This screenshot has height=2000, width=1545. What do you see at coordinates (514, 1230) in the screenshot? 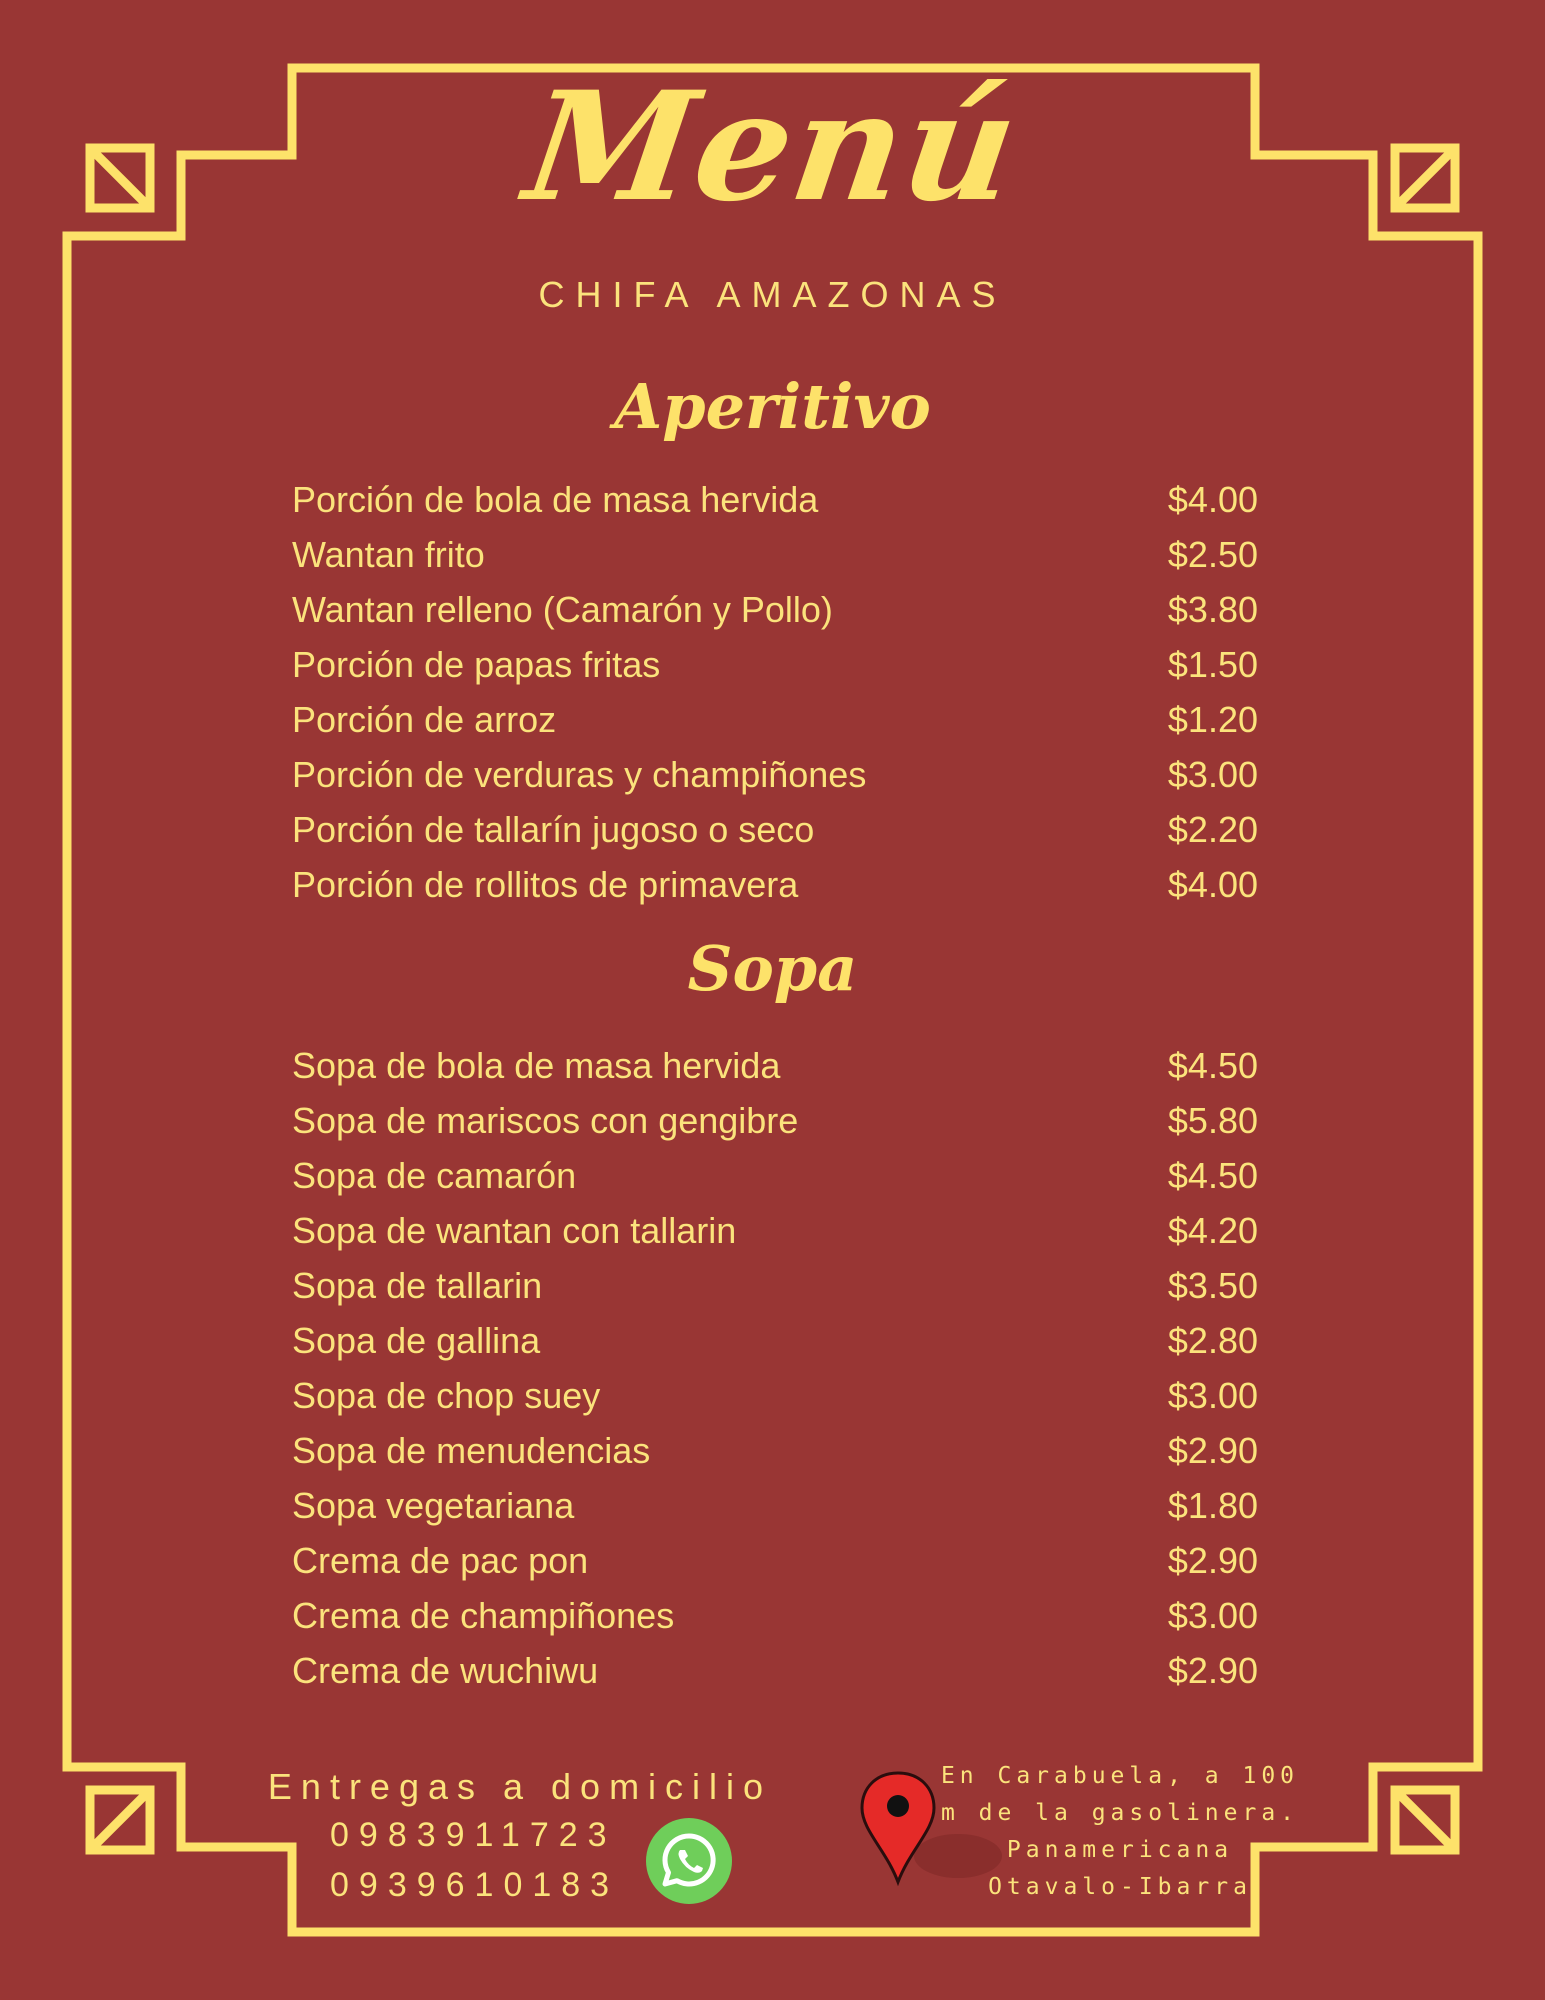
I see `item-name: Sopa de wantan con tallarin` at bounding box center [514, 1230].